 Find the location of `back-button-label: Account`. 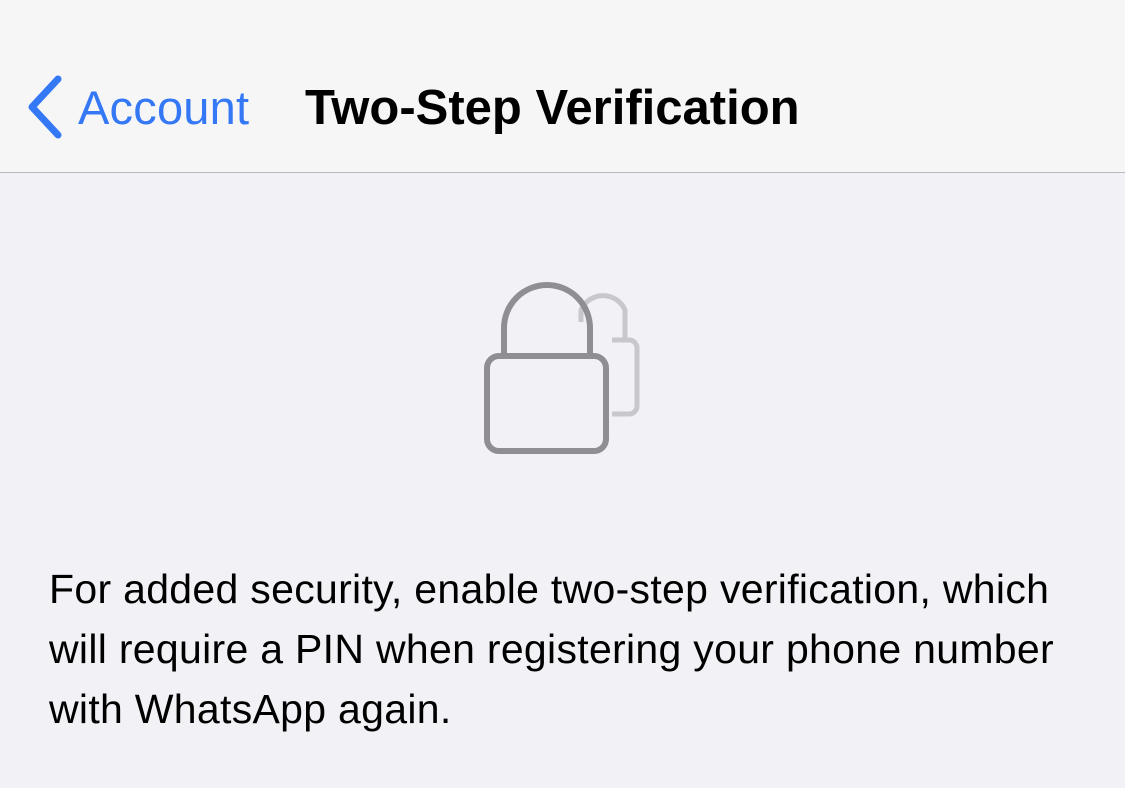

back-button-label: Account is located at coordinates (164, 107).